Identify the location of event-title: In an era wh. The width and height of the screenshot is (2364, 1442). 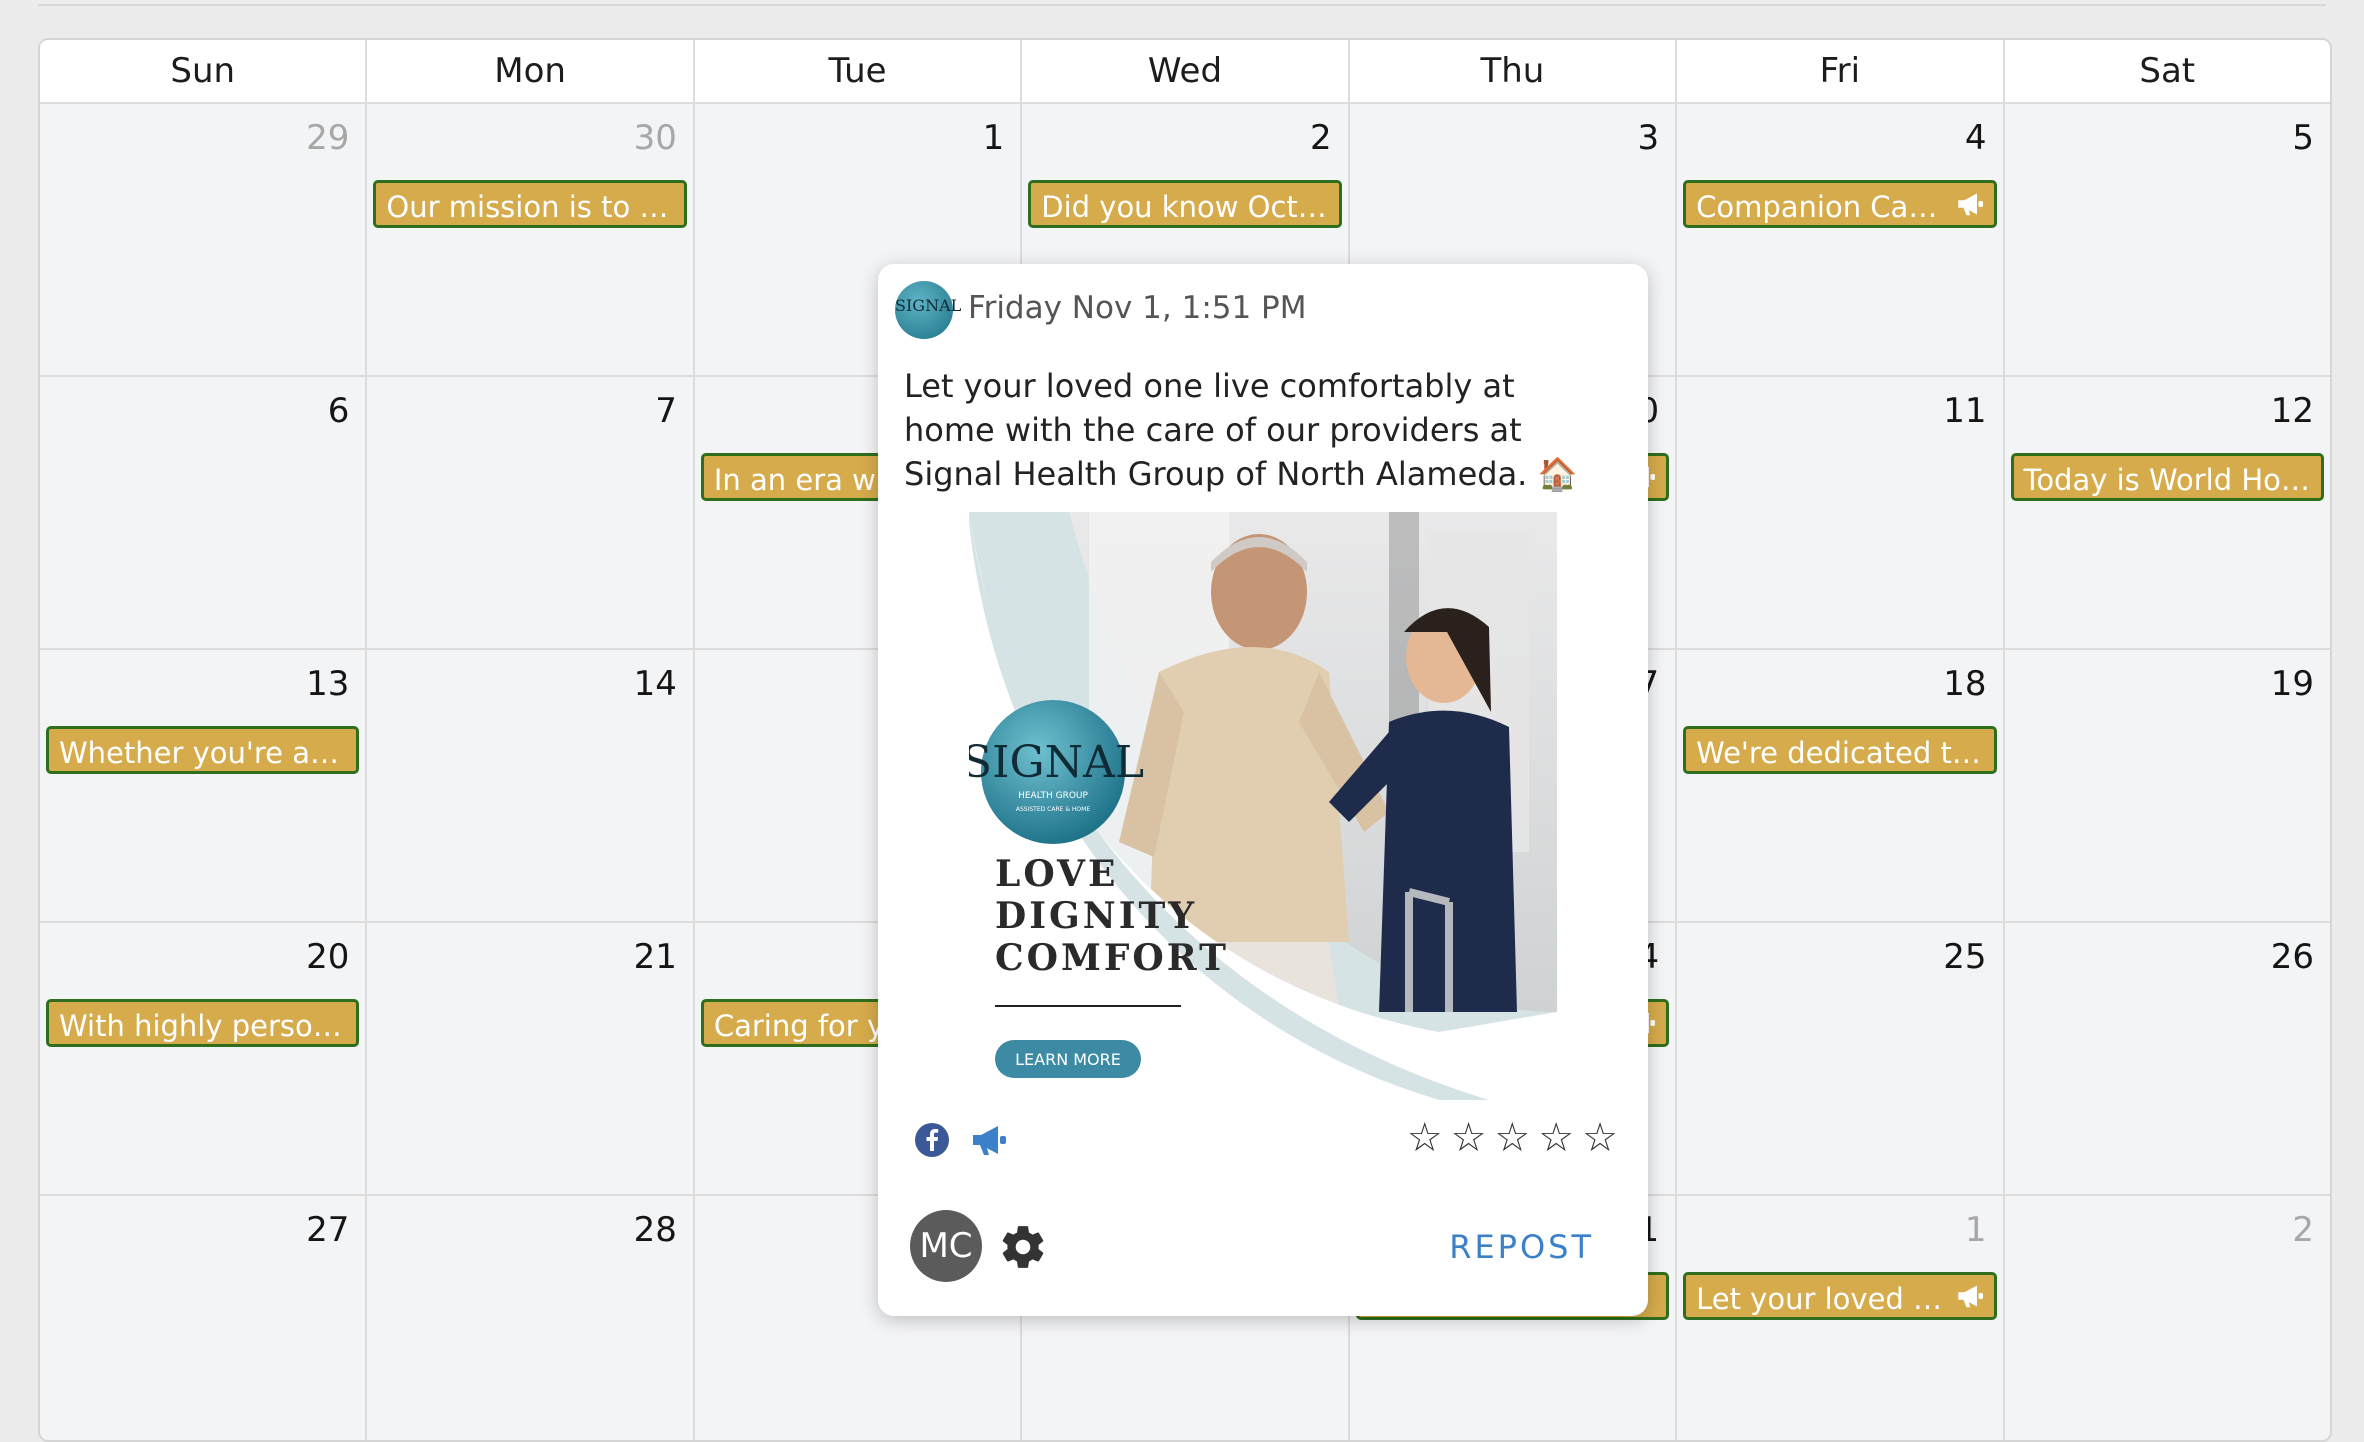
(804, 480).